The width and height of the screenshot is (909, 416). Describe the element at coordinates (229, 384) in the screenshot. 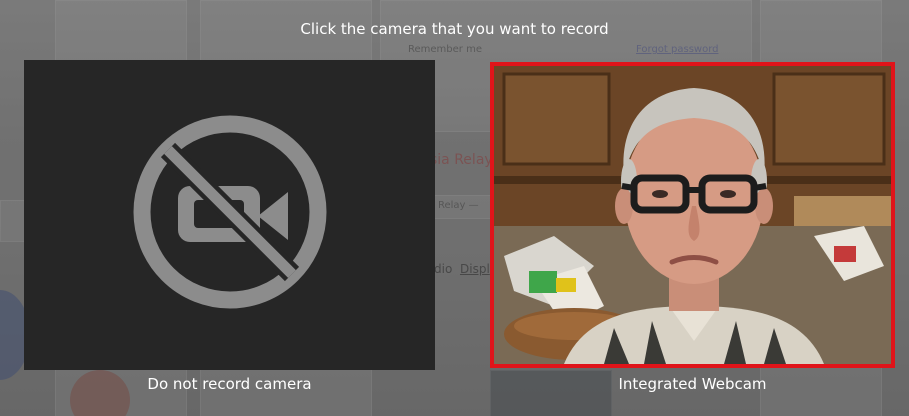

I see `no-camera-label: Do not record camera` at that location.